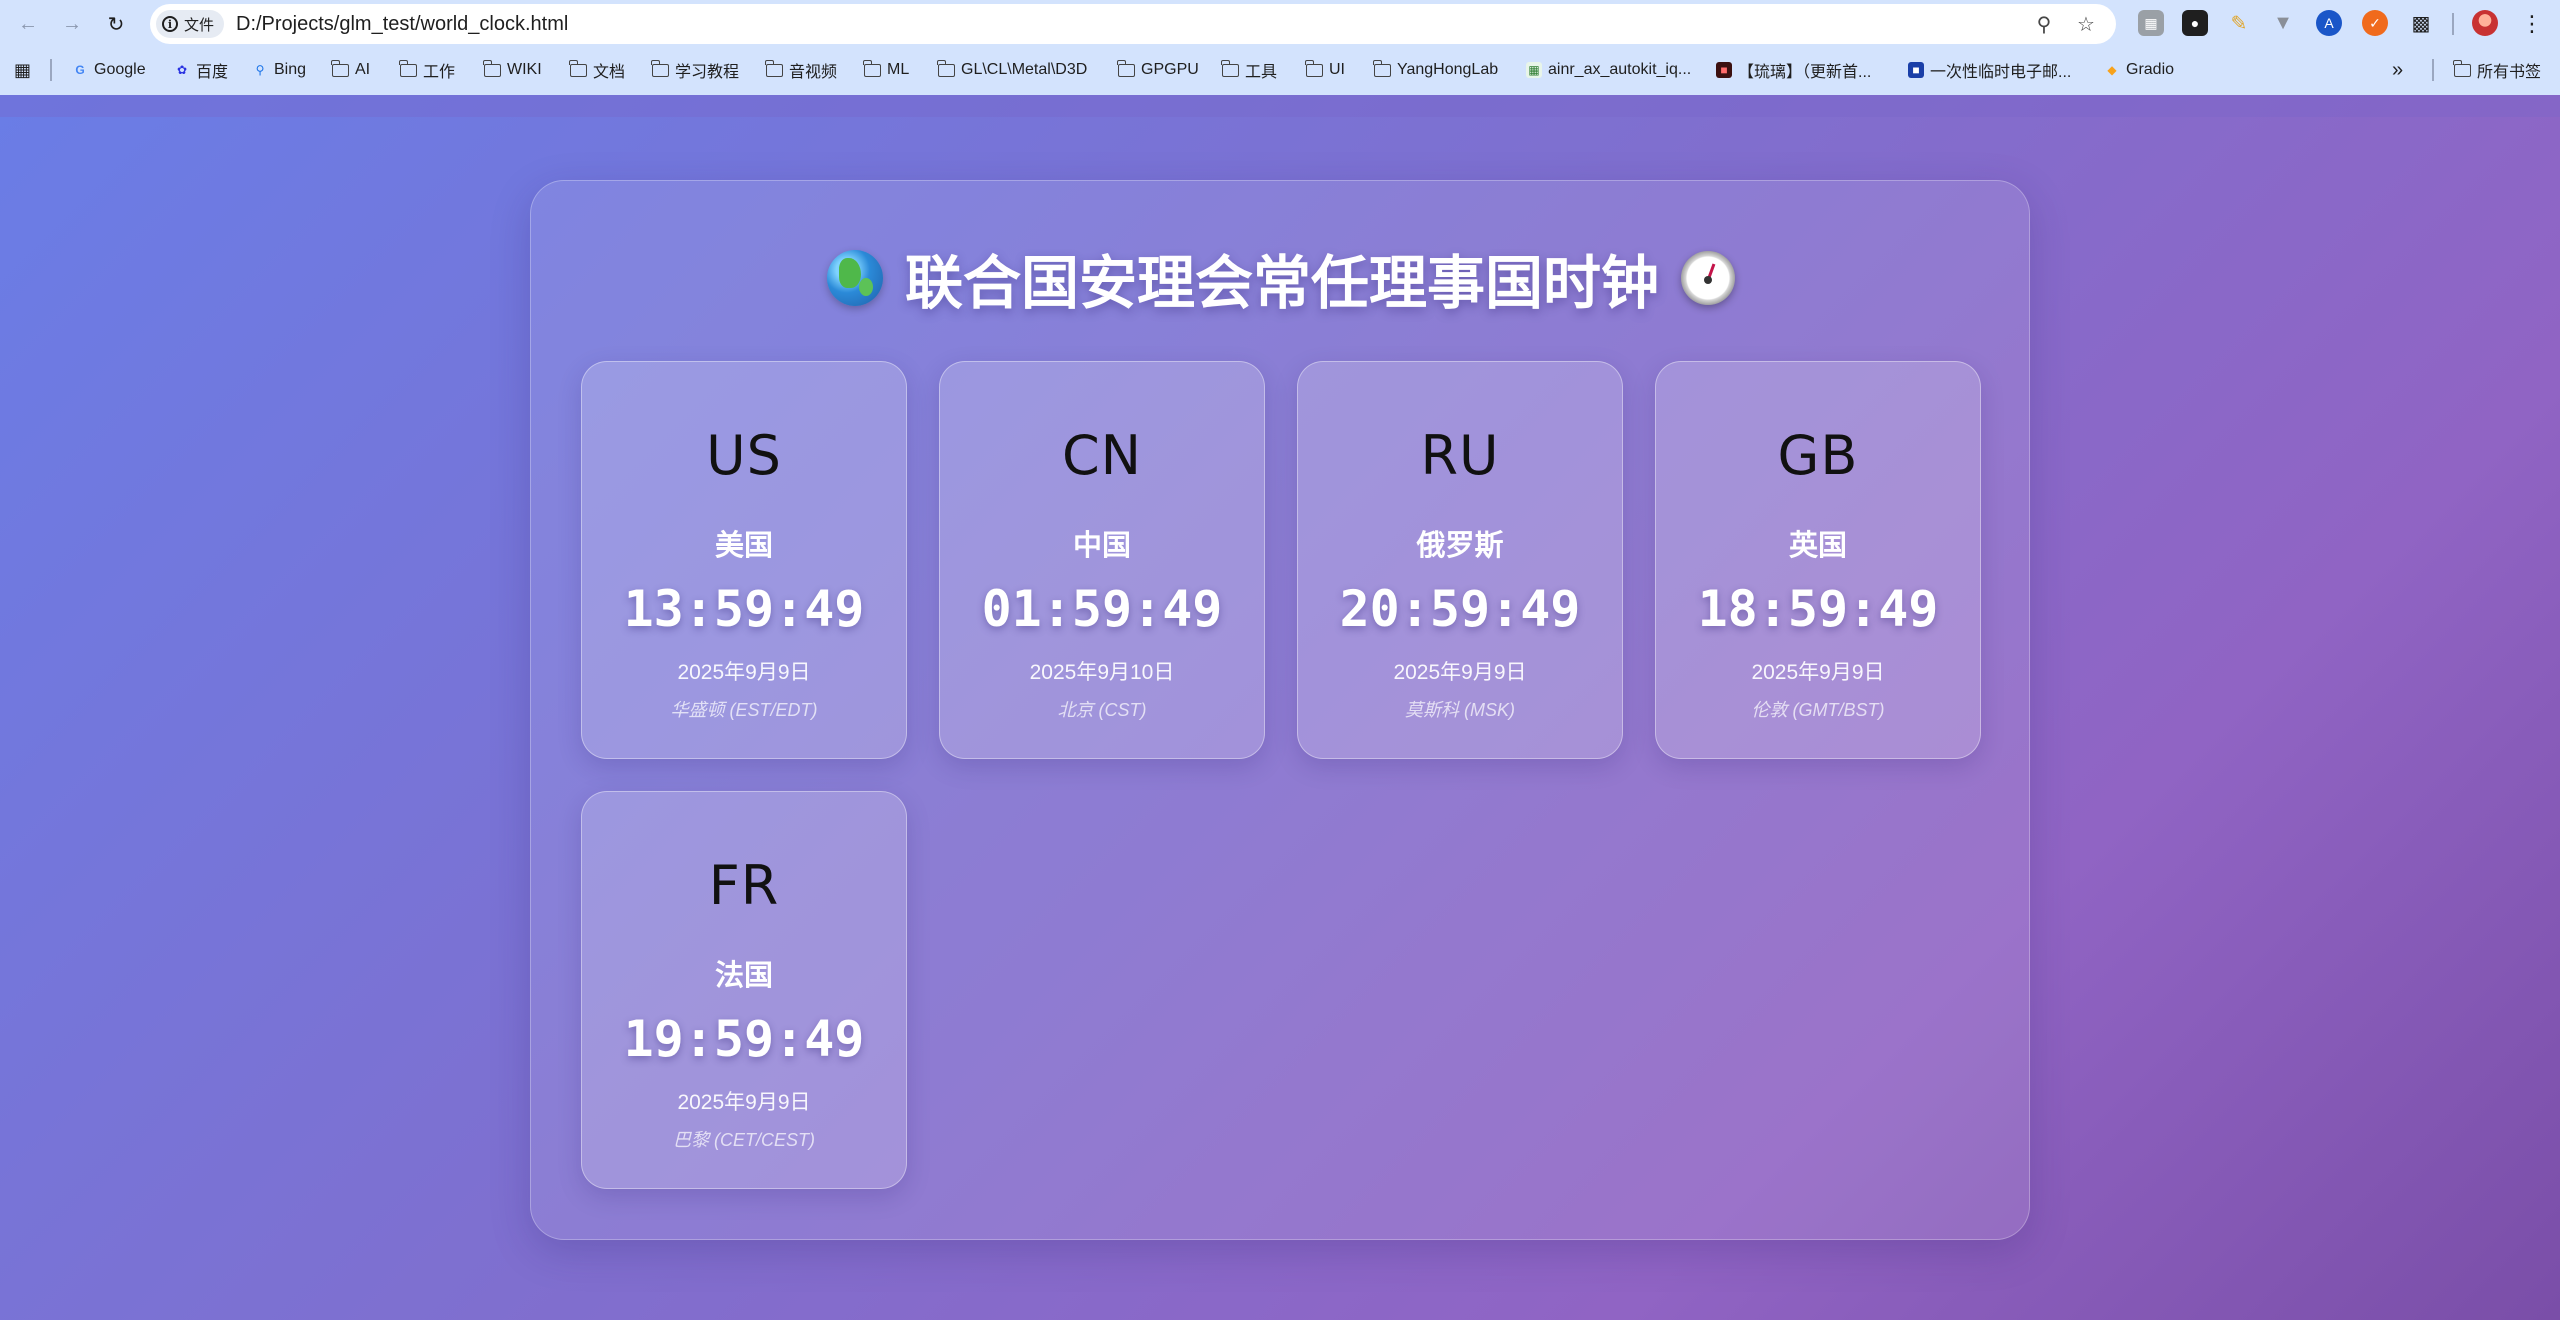  I want to click on page-title-text: 联合国安理会常任理事国时钟, so click(1281, 283).